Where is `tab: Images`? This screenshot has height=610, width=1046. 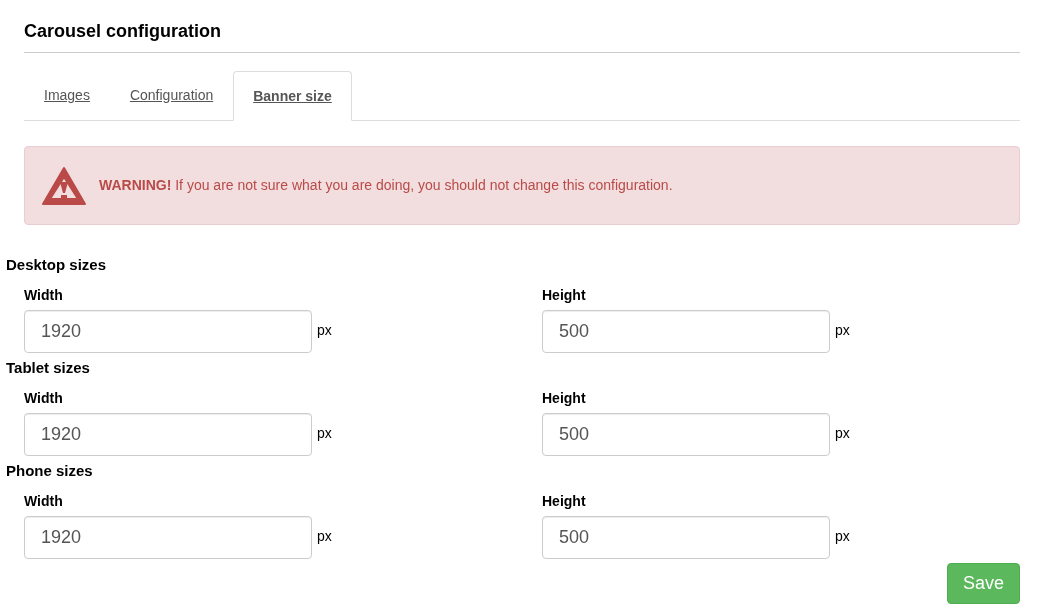 tab: Images is located at coordinates (67, 95).